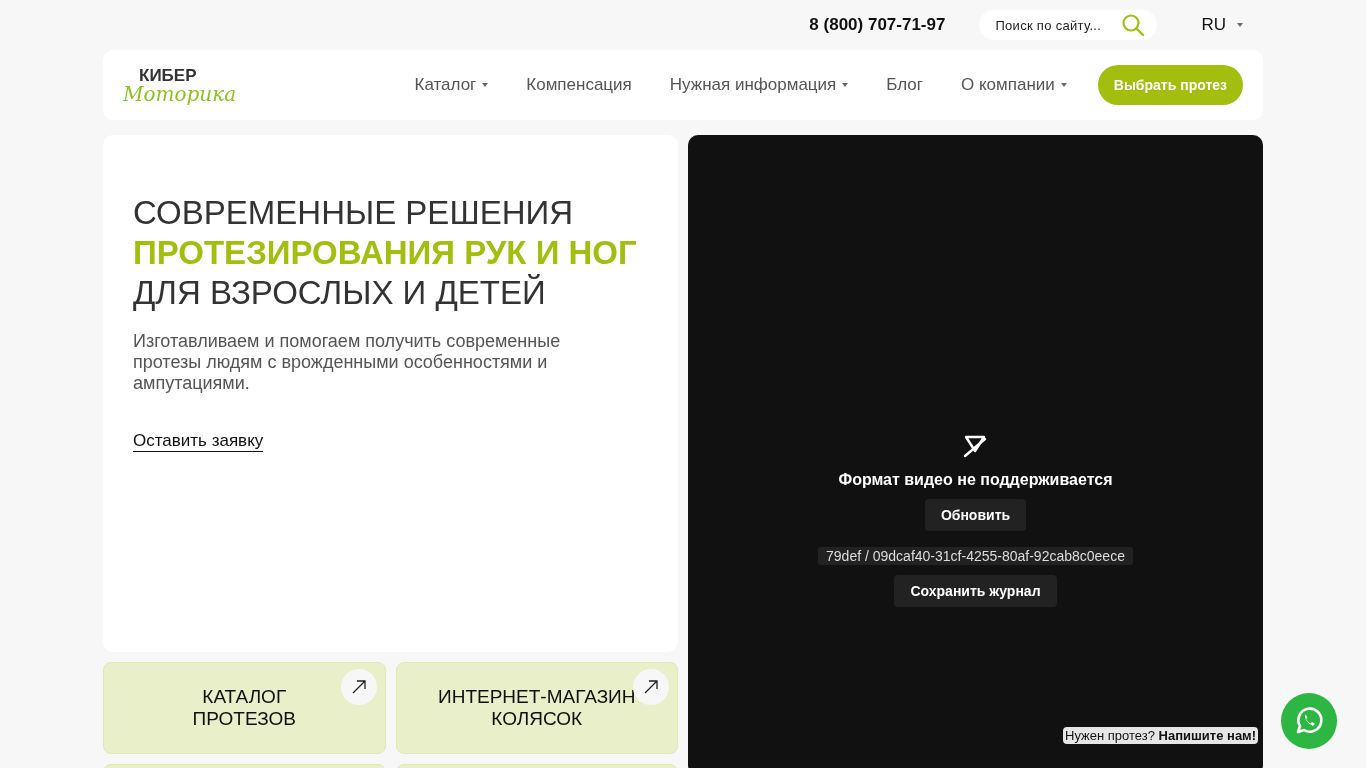  I want to click on hero-heading: СОВРЕМЕННЫЕ РЕШЕНИЯ ПРОТЕЗИРОВАНИЯ РУК И НОГ ДЛЯ ВЗРОСЛЫХ И ДЕТЕЙ, so click(385, 253).